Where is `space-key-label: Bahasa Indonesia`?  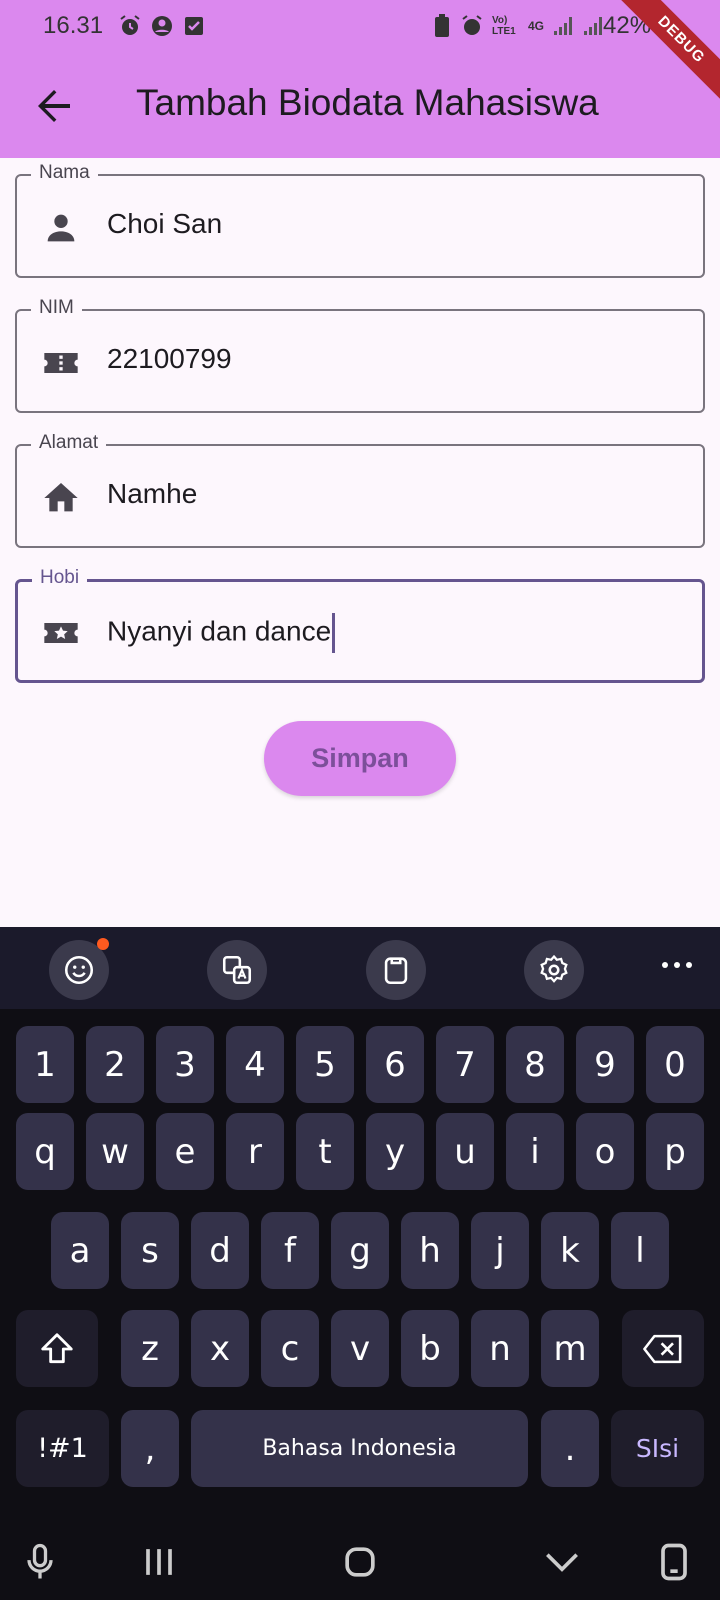 space-key-label: Bahasa Indonesia is located at coordinates (359, 1448).